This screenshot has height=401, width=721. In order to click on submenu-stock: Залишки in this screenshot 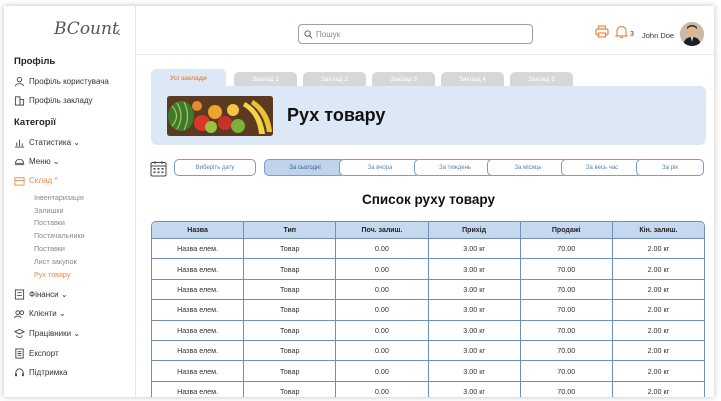, I will do `click(48, 210)`.